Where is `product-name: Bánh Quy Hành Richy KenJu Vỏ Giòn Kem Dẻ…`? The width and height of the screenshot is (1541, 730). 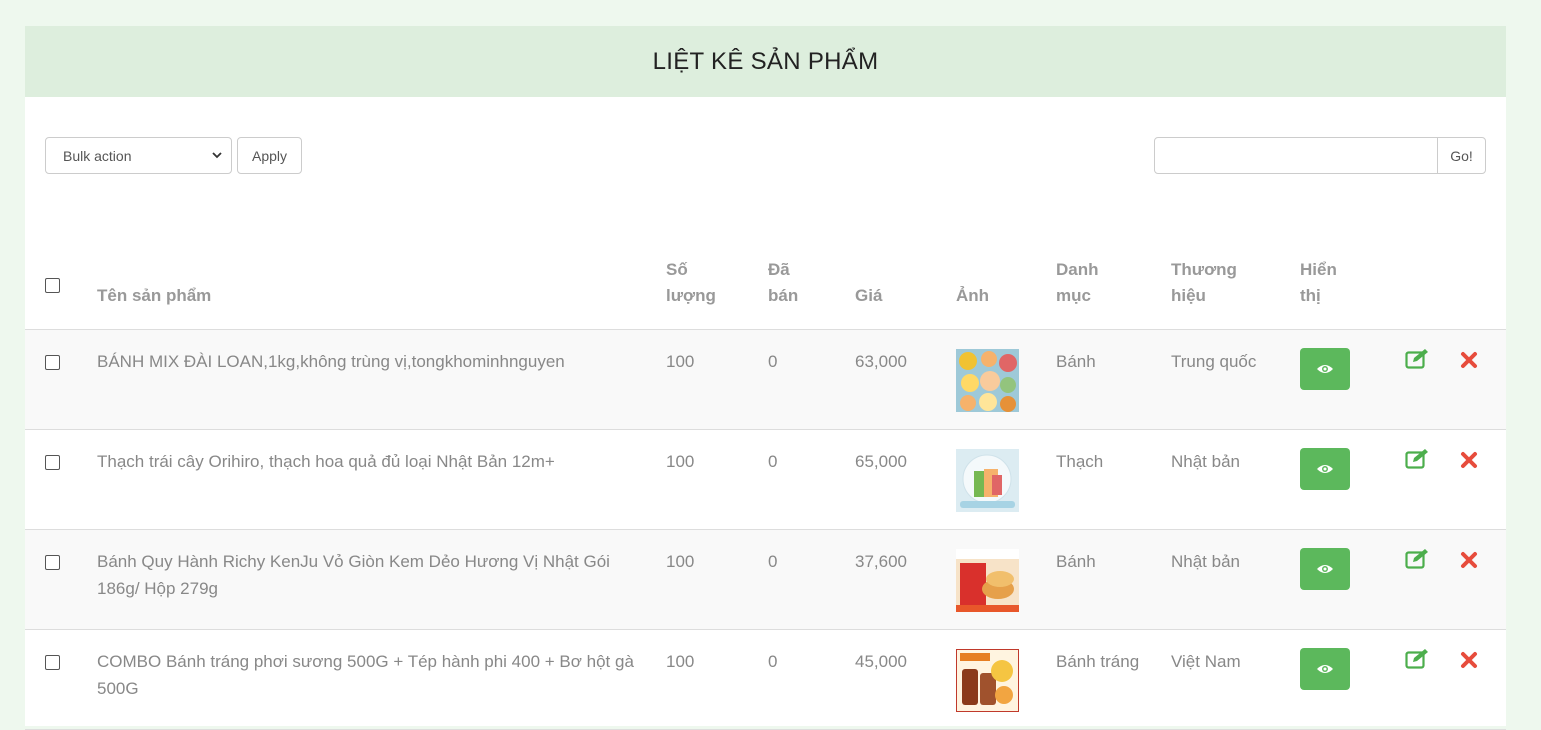
product-name: Bánh Quy Hành Richy KenJu Vỏ Giòn Kem Dẻ… is located at coordinates (381, 579).